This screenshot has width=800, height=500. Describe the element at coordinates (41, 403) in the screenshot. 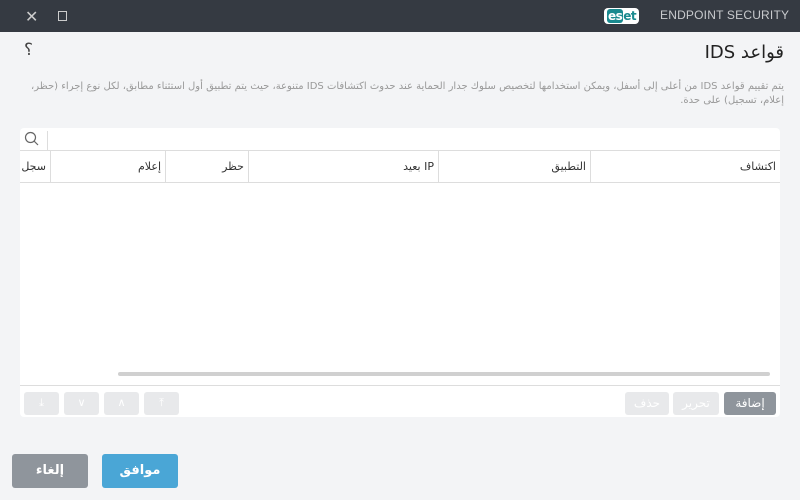

I see `move-bottom-button: ⤓` at that location.